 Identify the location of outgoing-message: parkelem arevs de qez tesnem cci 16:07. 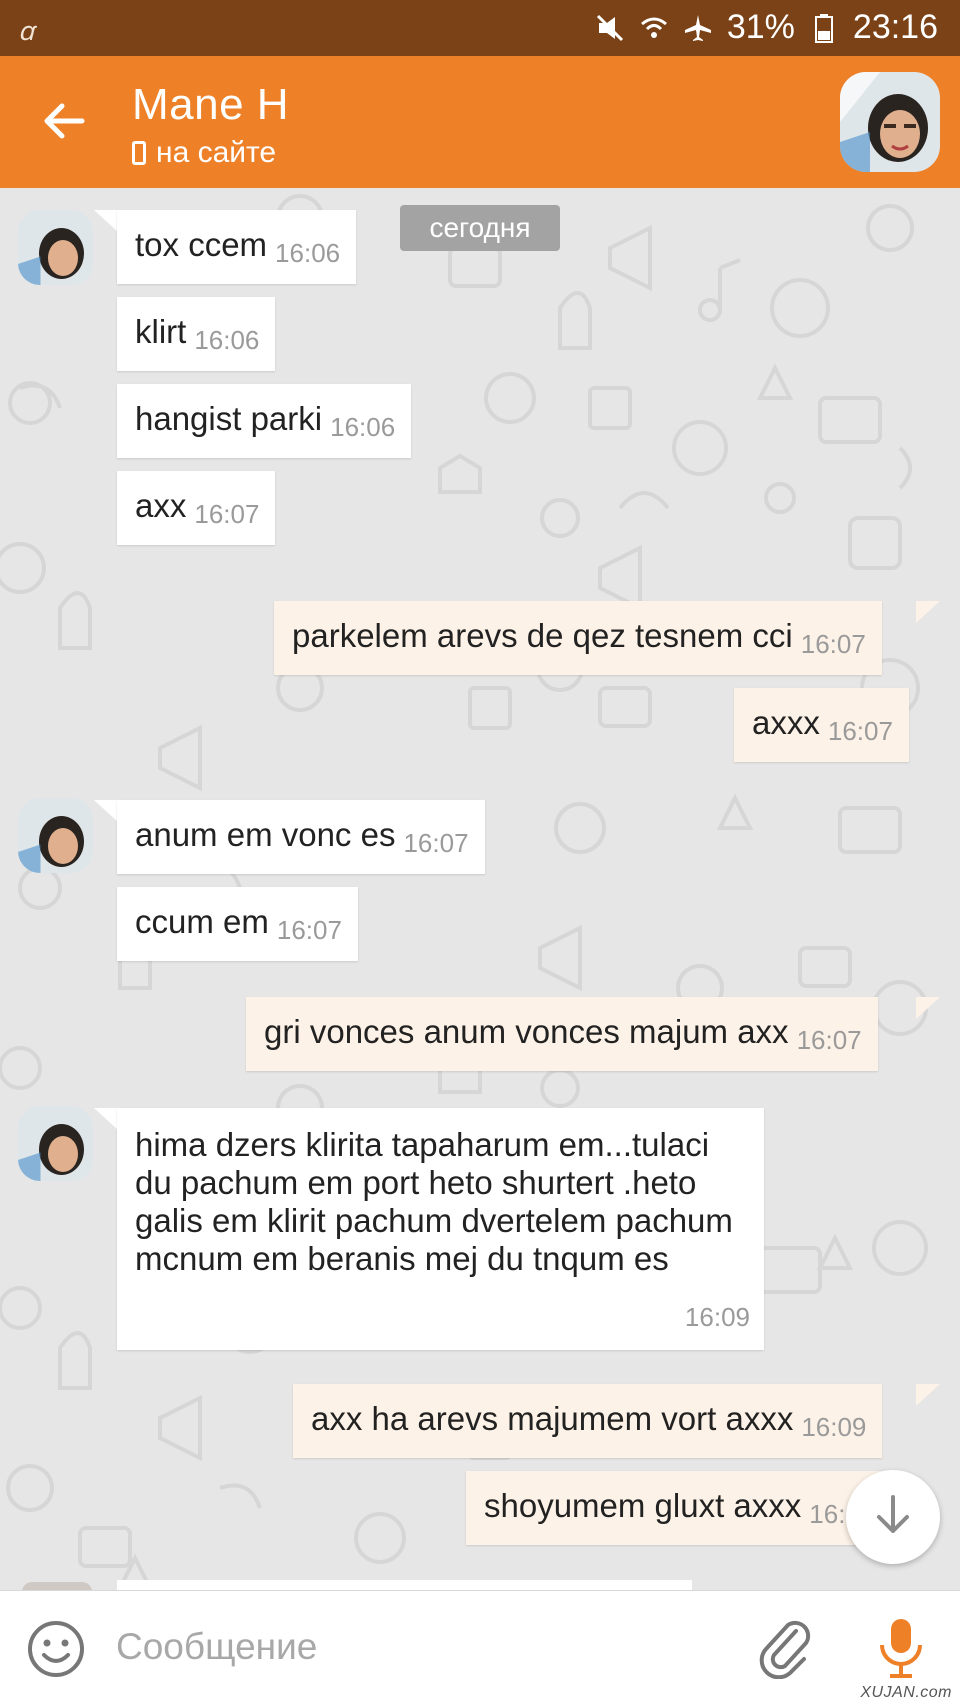
(578, 638).